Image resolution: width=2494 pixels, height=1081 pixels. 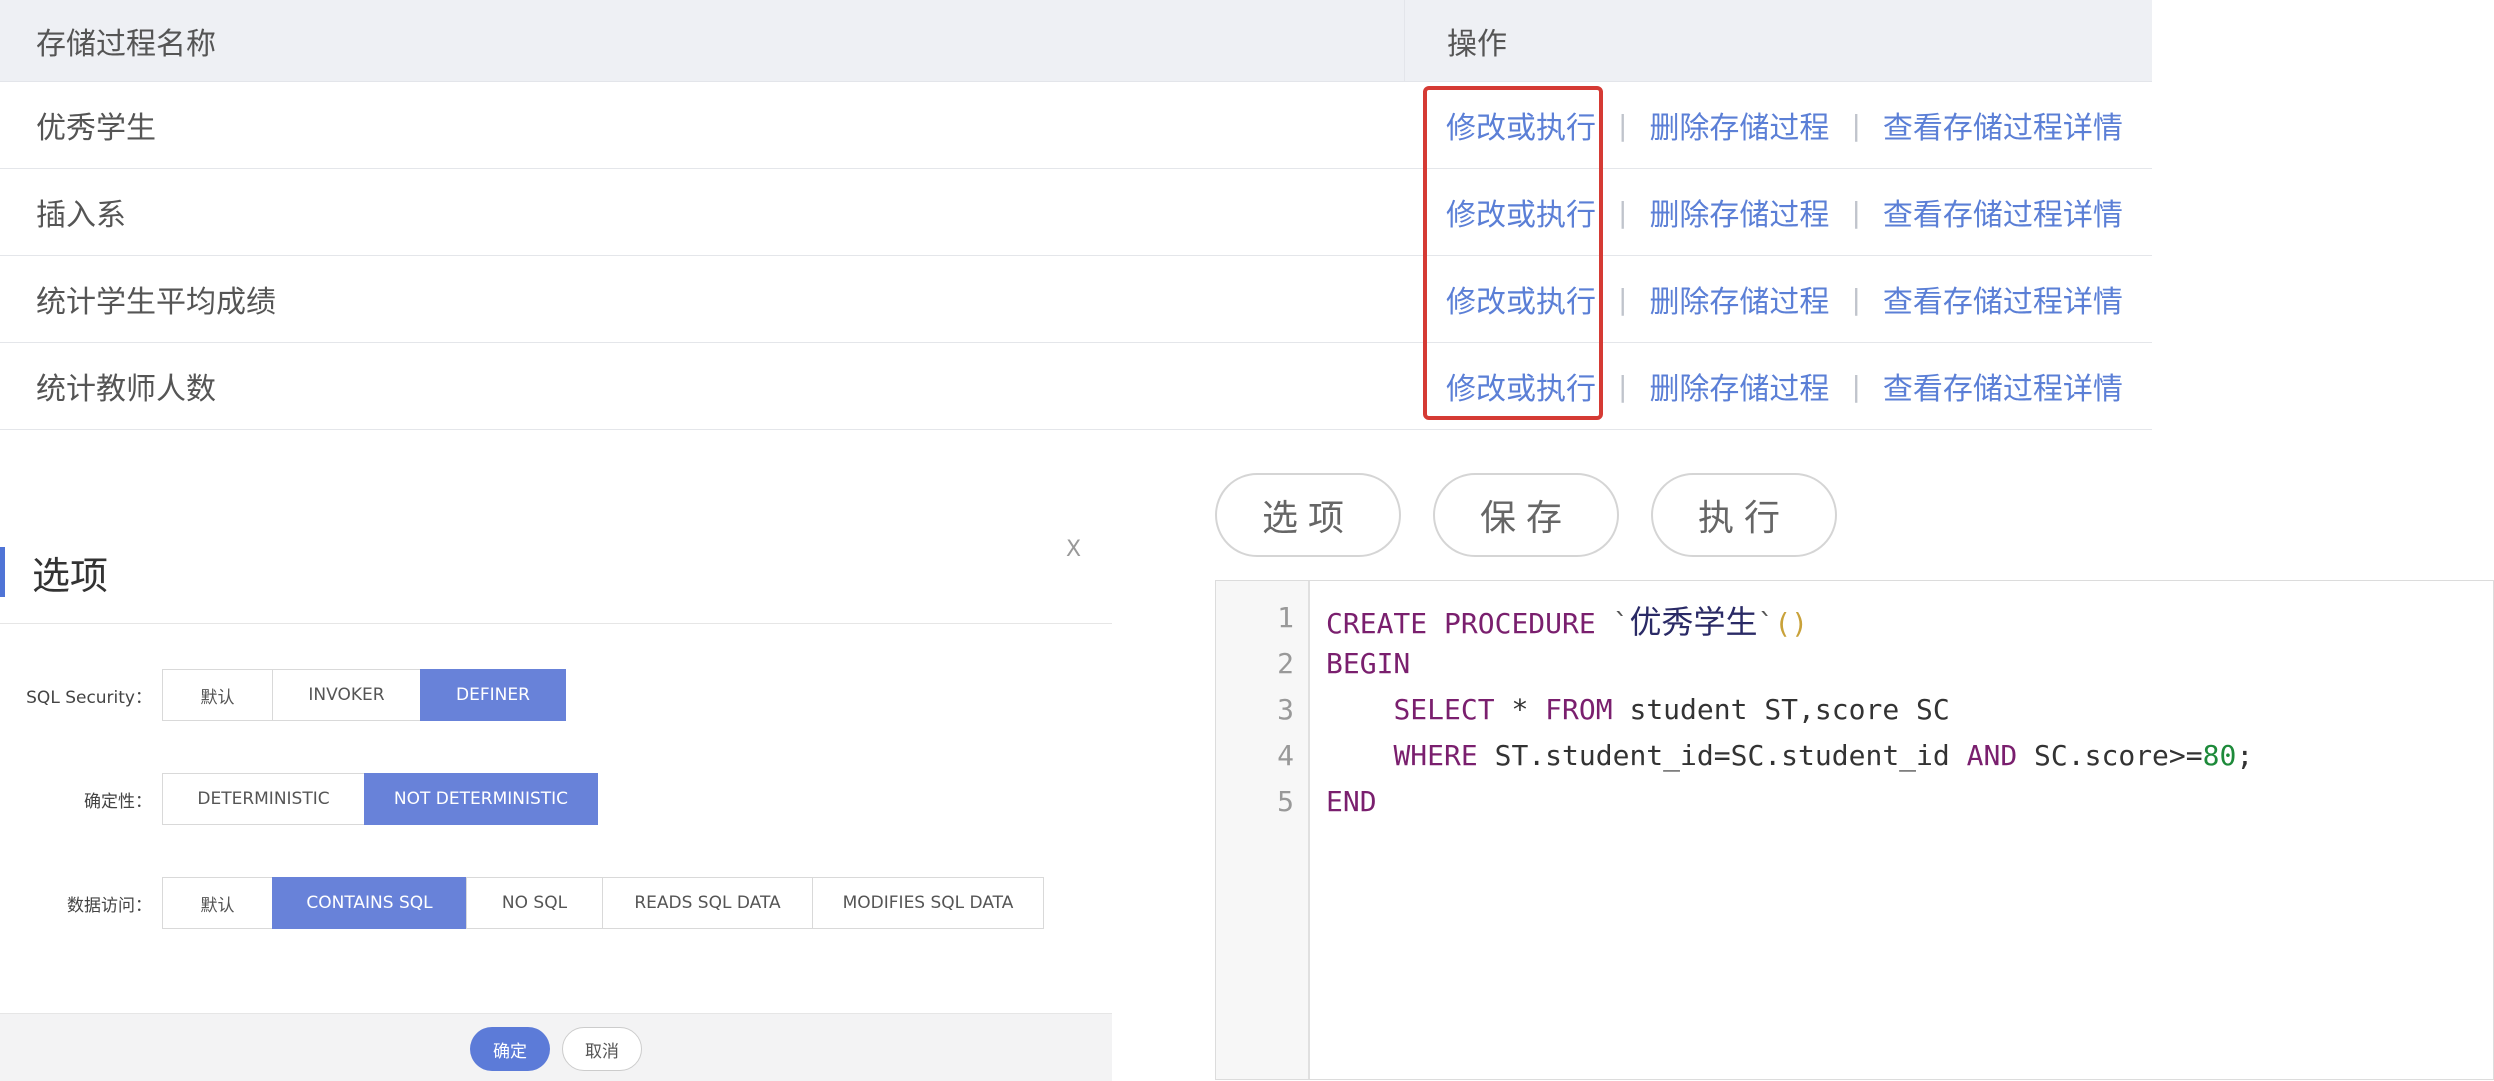 What do you see at coordinates (81, 215) in the screenshot?
I see `procedure-name-cell: 插入系` at bounding box center [81, 215].